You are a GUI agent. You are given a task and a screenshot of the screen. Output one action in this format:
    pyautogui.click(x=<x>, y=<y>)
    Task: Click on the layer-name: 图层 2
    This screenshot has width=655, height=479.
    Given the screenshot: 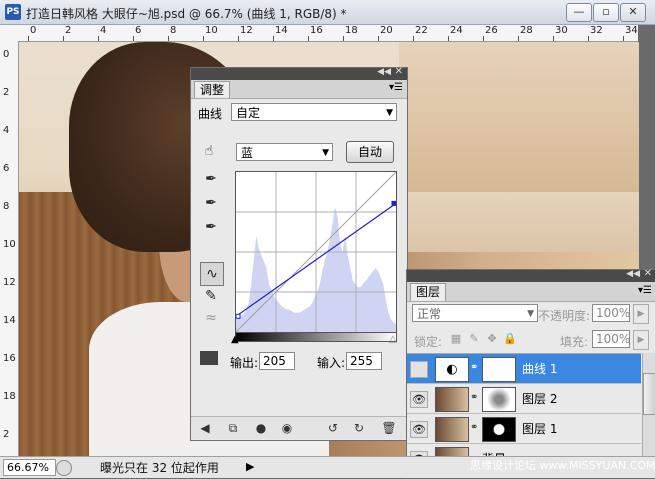 What is the action you would take?
    pyautogui.click(x=539, y=398)
    